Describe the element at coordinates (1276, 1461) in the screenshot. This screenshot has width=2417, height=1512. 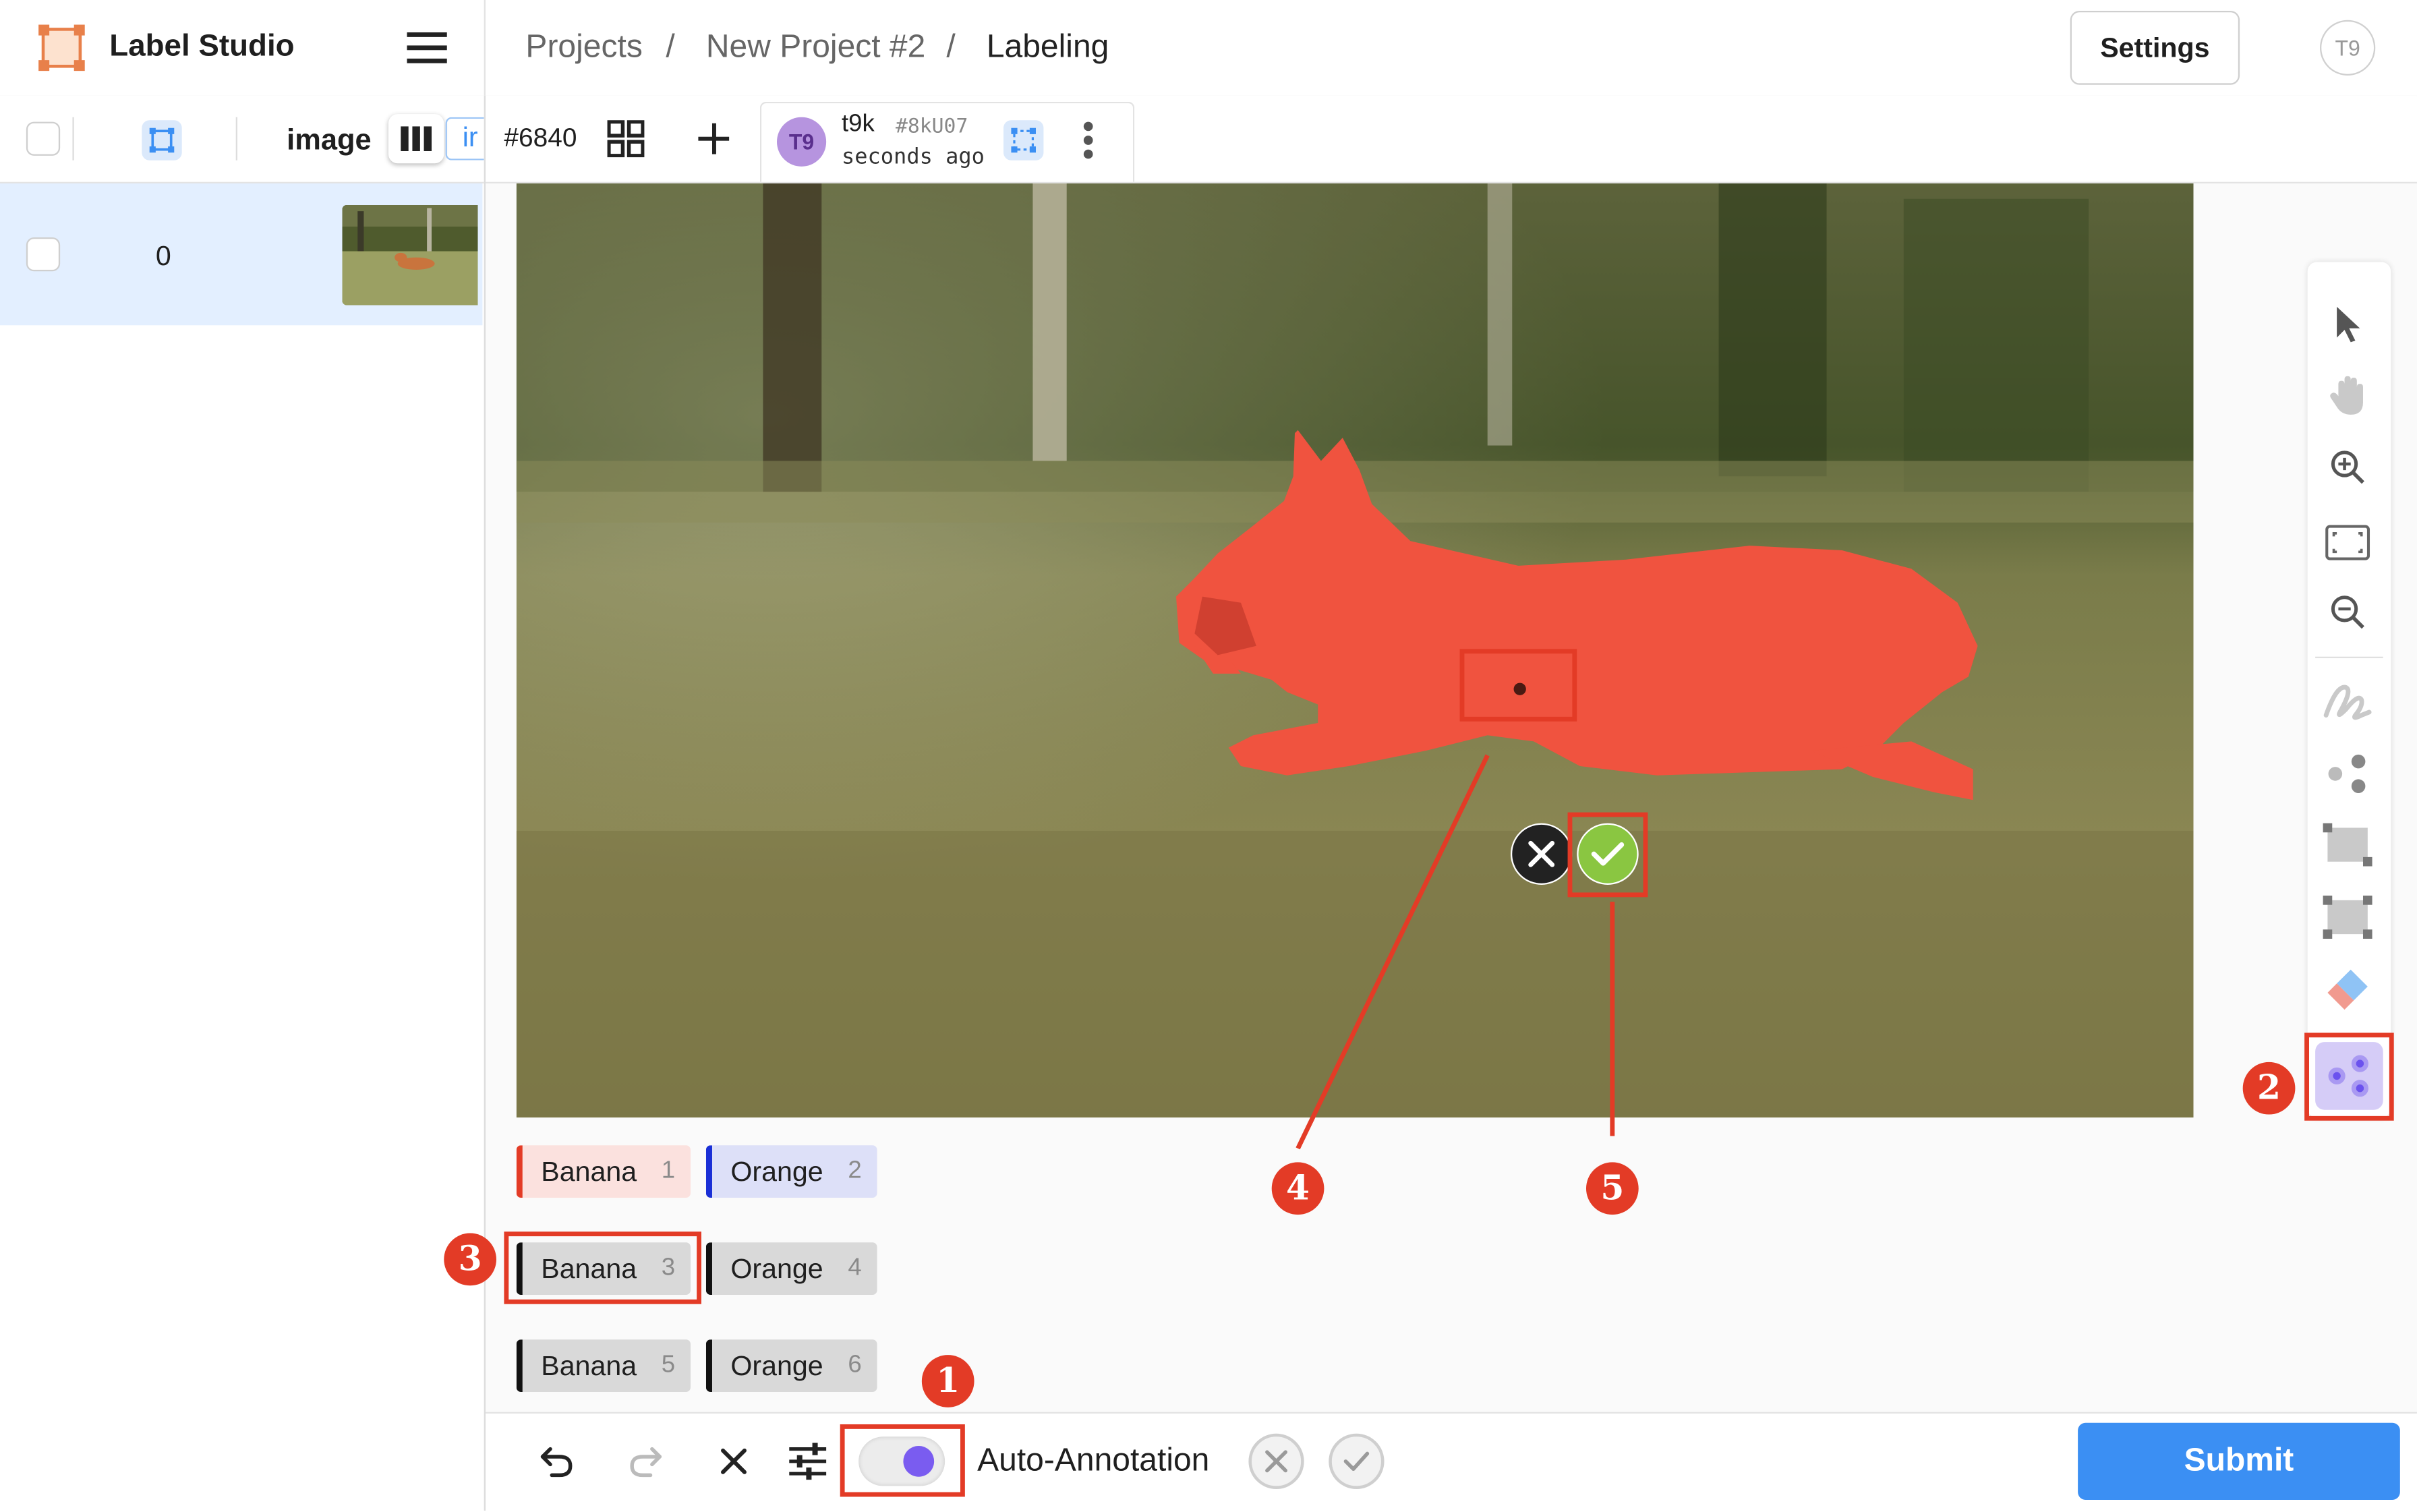
I see `reject-all-button` at that location.